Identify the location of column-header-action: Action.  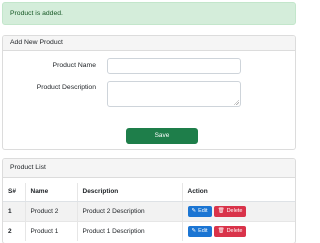
(238, 192).